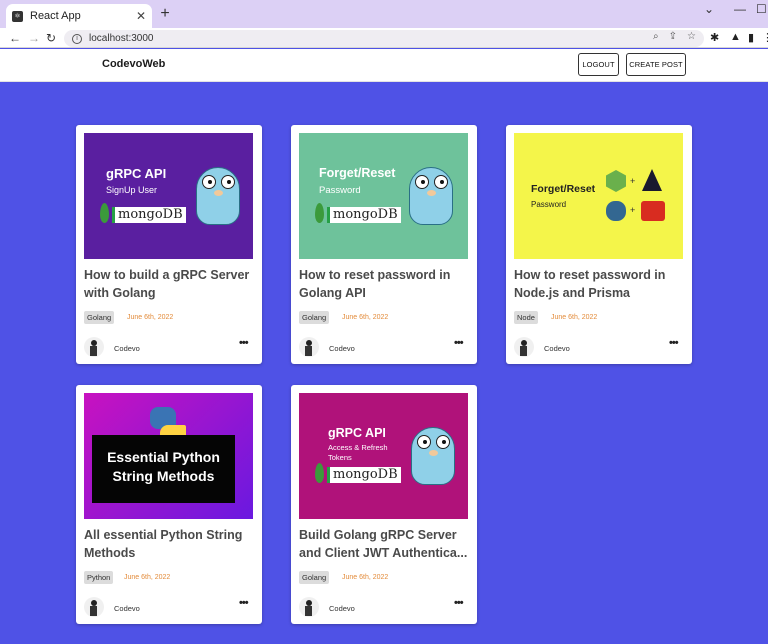 This screenshot has height=644, width=768. I want to click on postgresql-logo-icon, so click(616, 211).